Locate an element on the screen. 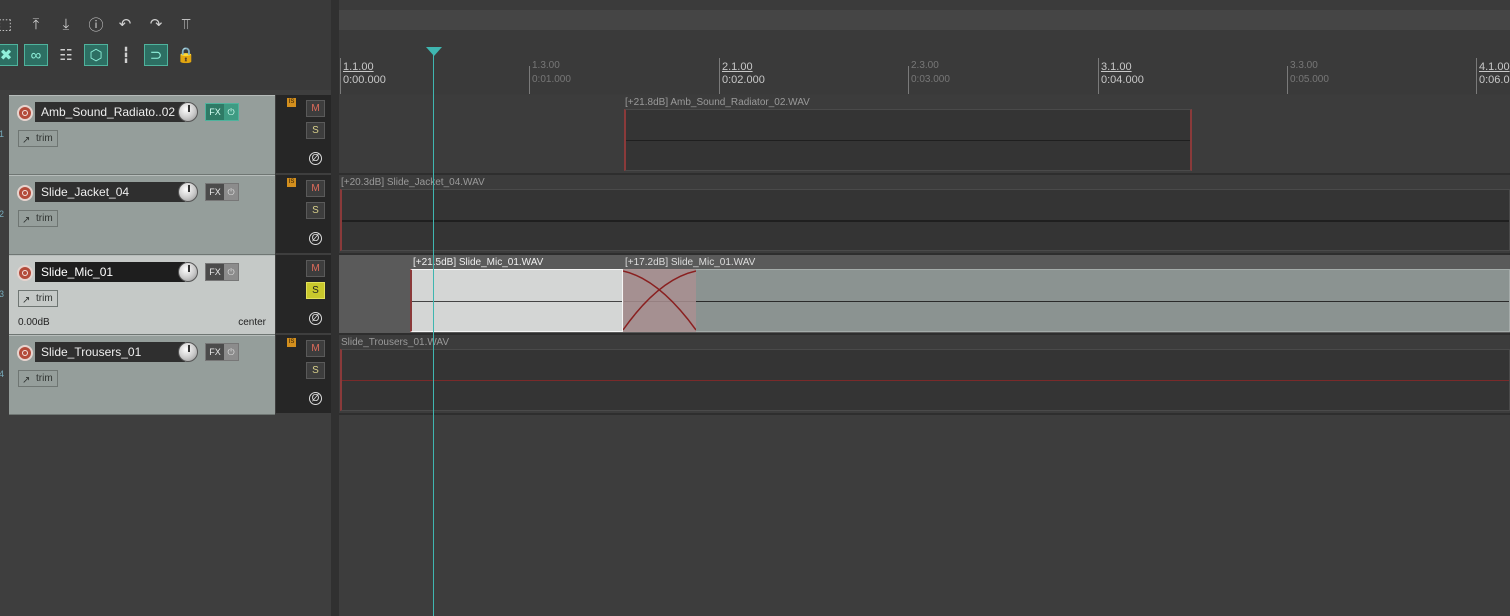  track-panel-2: Slide_Jacket_04 FX ⏻ ↗ trim is located at coordinates (142, 215).